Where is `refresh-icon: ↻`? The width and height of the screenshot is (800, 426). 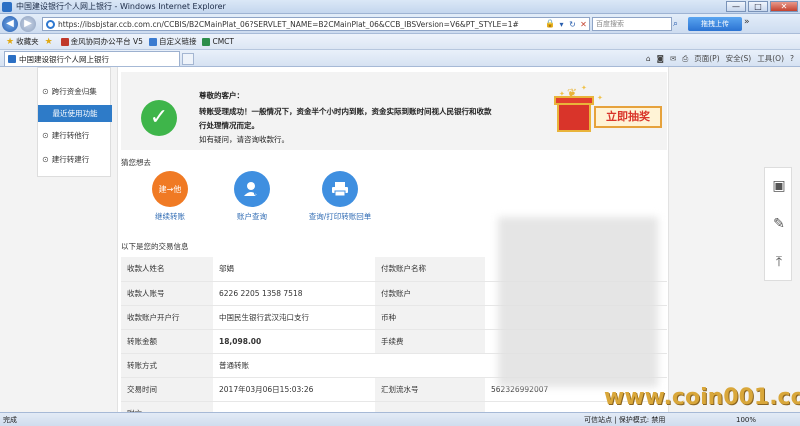 refresh-icon: ↻ is located at coordinates (572, 24).